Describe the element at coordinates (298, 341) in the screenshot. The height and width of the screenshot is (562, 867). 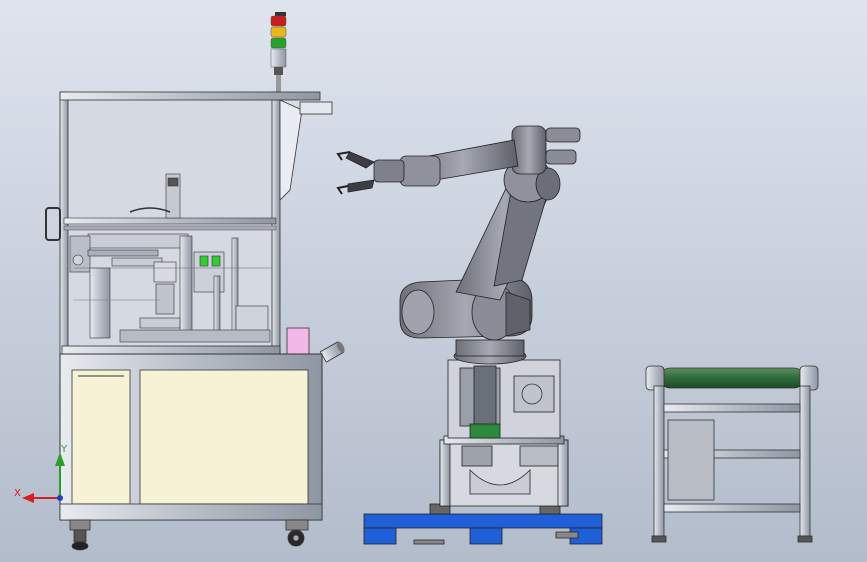
I see `pink-block` at that location.